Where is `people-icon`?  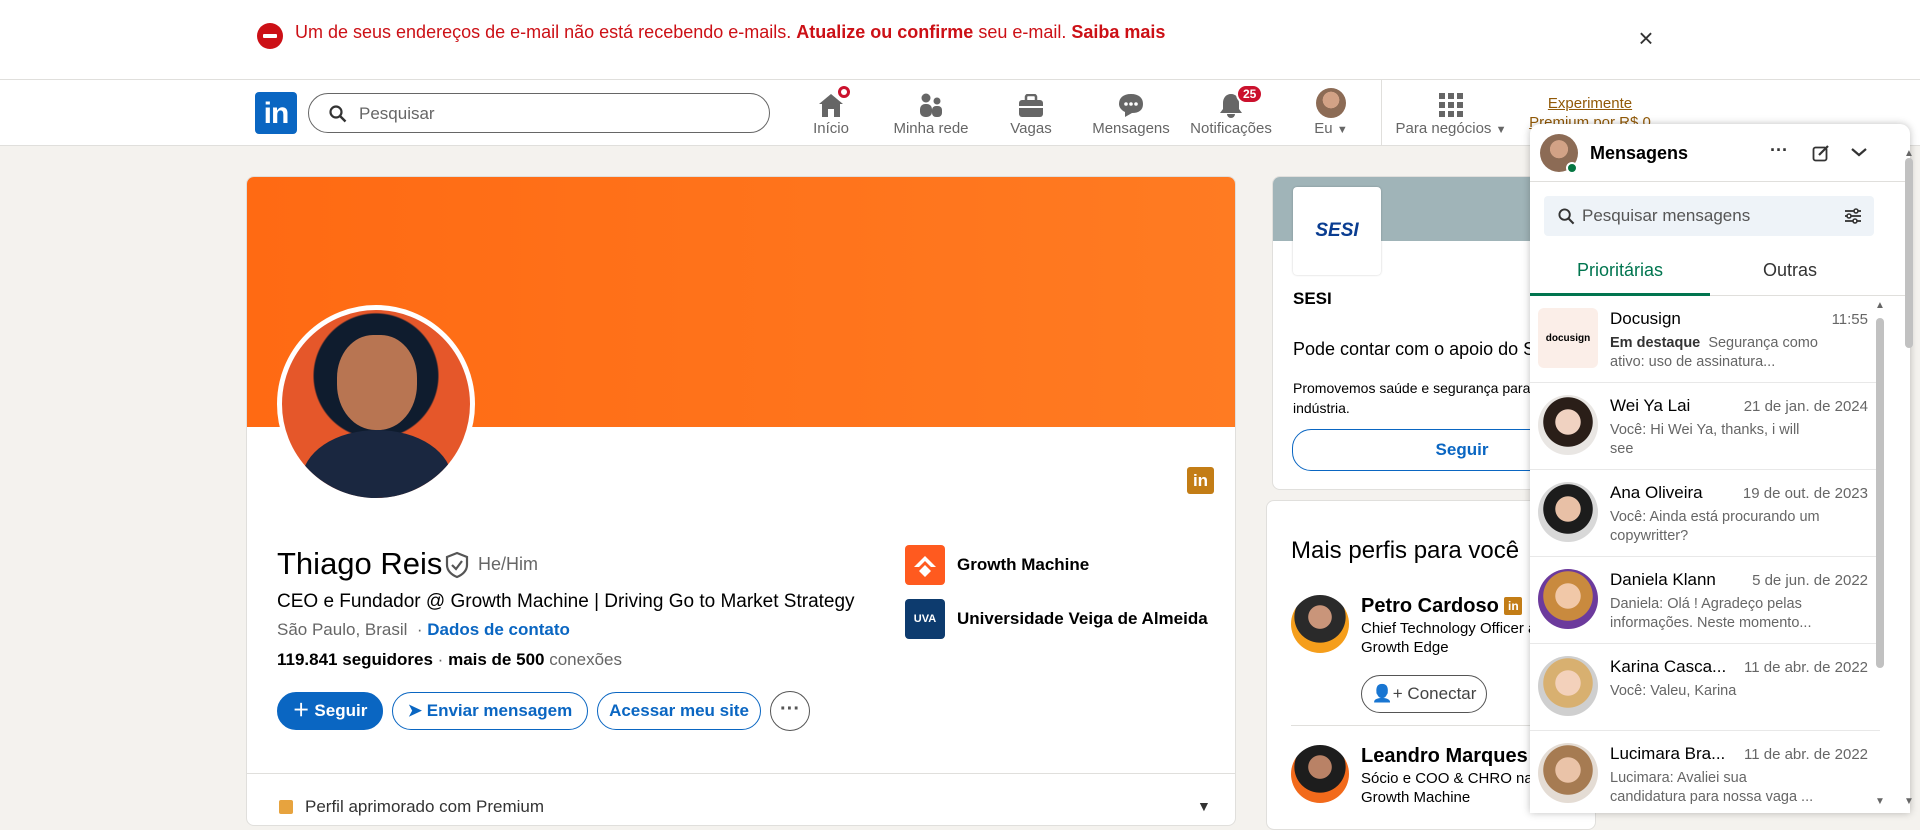
people-icon is located at coordinates (931, 105).